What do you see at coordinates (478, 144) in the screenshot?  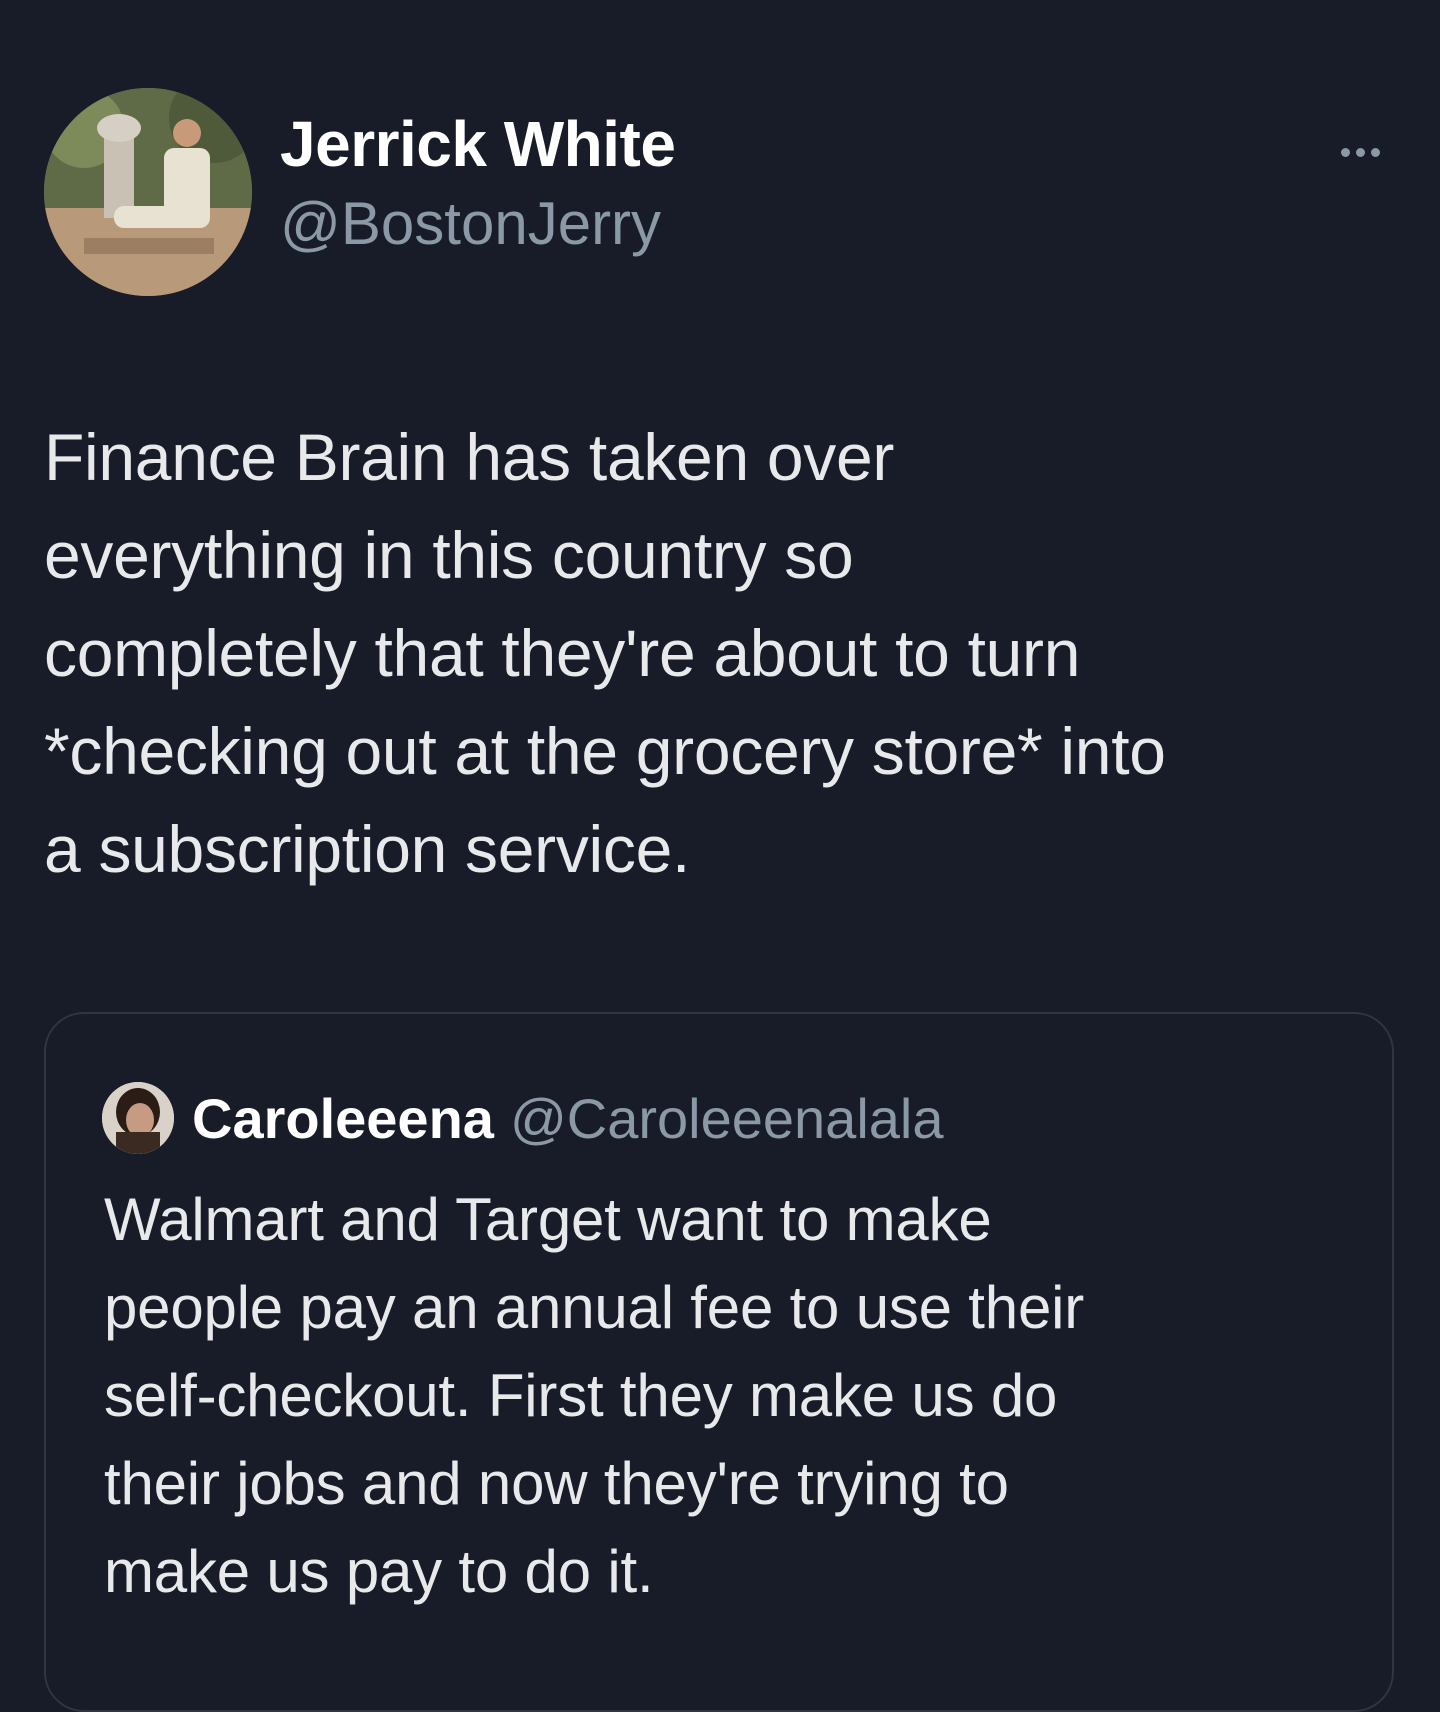 I see `author-display-name: Jerrick White` at bounding box center [478, 144].